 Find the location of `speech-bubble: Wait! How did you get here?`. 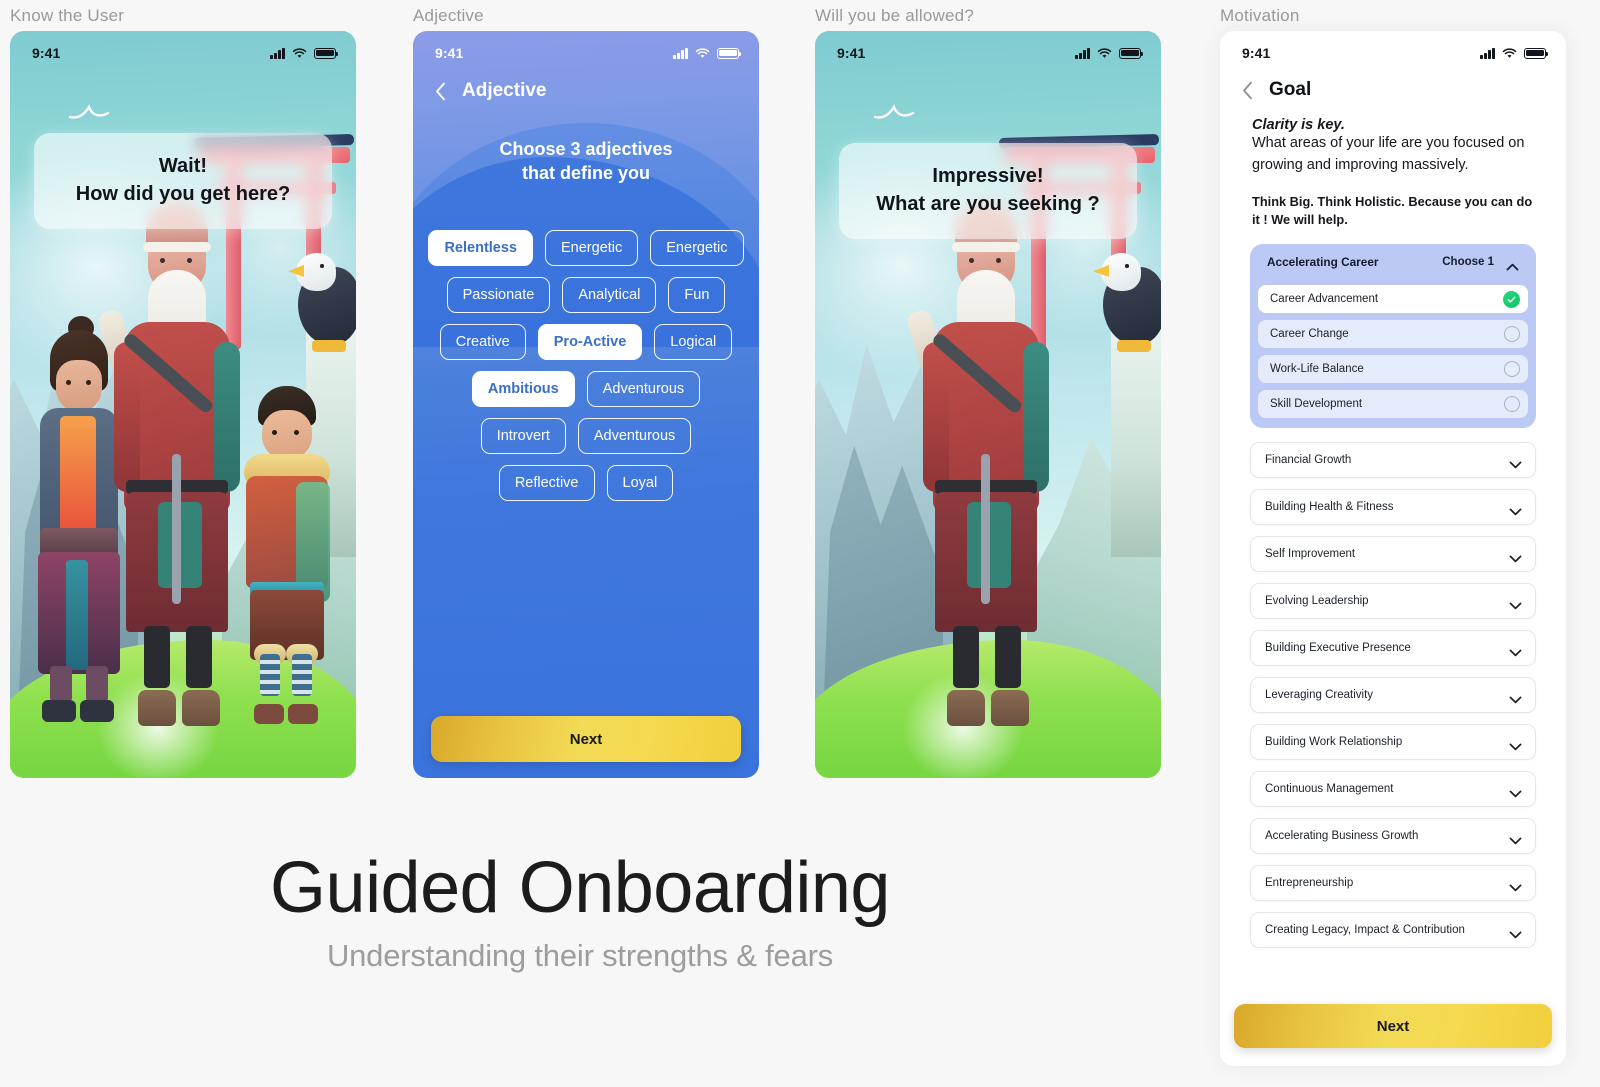

speech-bubble: Wait! How did you get here? is located at coordinates (183, 181).